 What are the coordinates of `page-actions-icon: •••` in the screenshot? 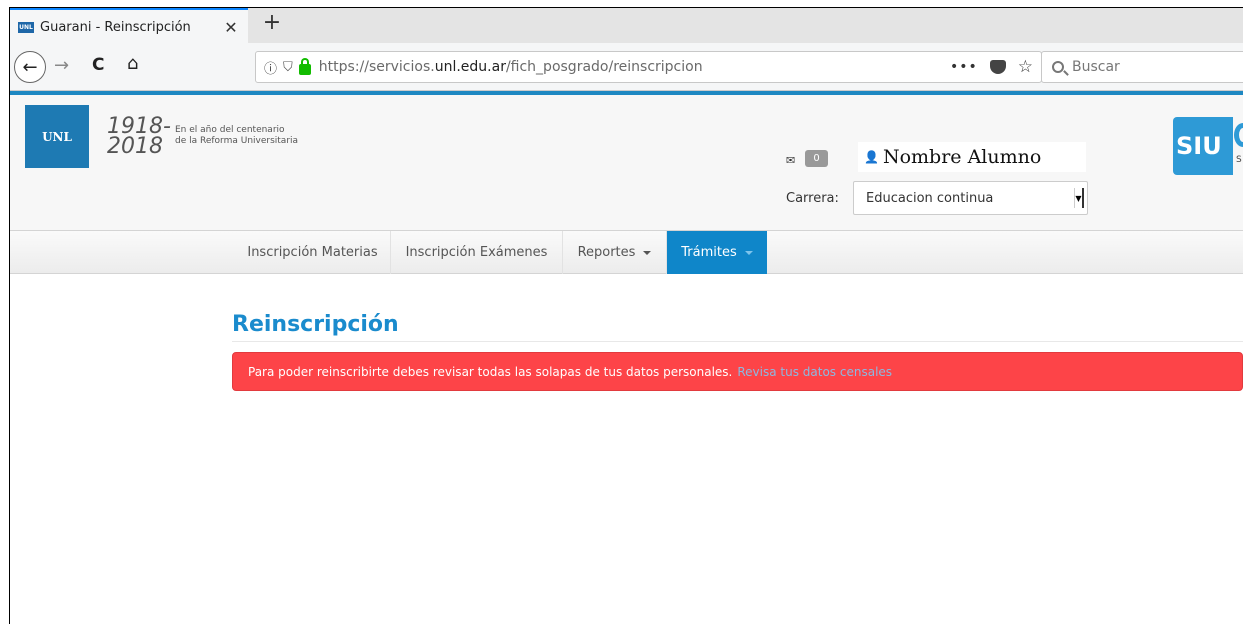 It's located at (964, 67).